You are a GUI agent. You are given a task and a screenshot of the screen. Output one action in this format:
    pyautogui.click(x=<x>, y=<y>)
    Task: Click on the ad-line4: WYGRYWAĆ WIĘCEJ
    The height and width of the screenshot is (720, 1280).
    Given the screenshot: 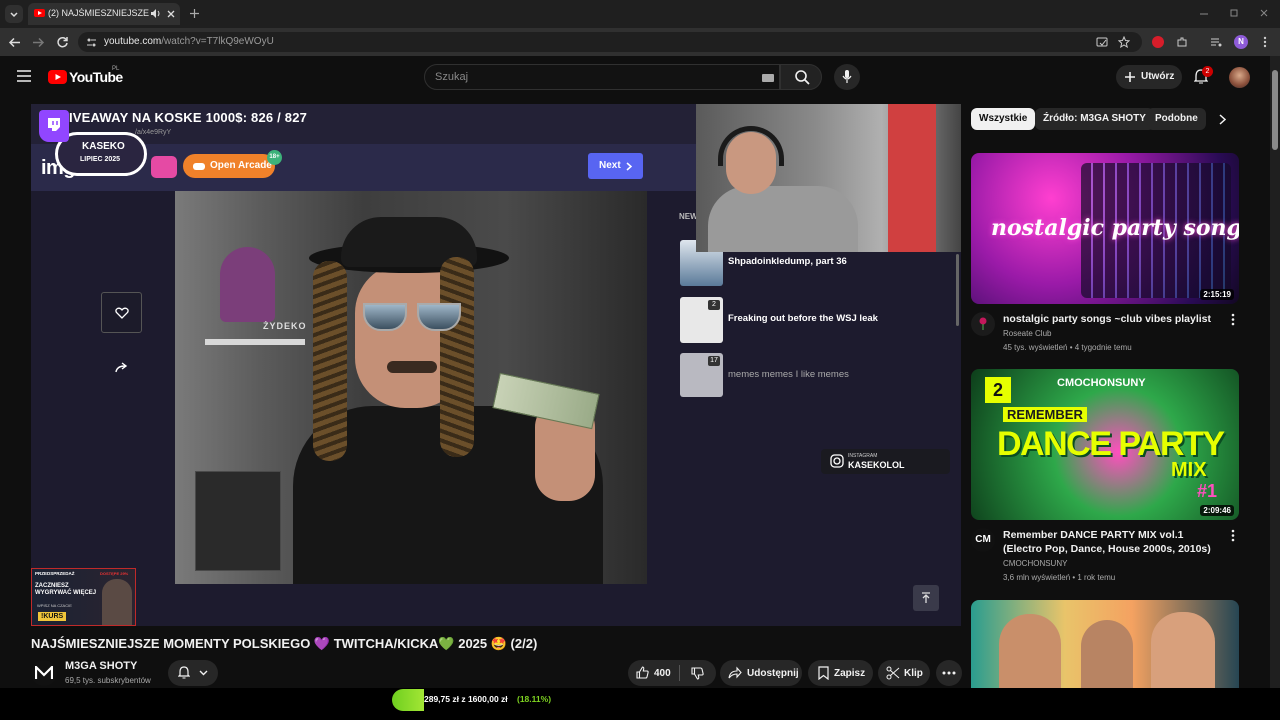 What is the action you would take?
    pyautogui.click(x=66, y=593)
    